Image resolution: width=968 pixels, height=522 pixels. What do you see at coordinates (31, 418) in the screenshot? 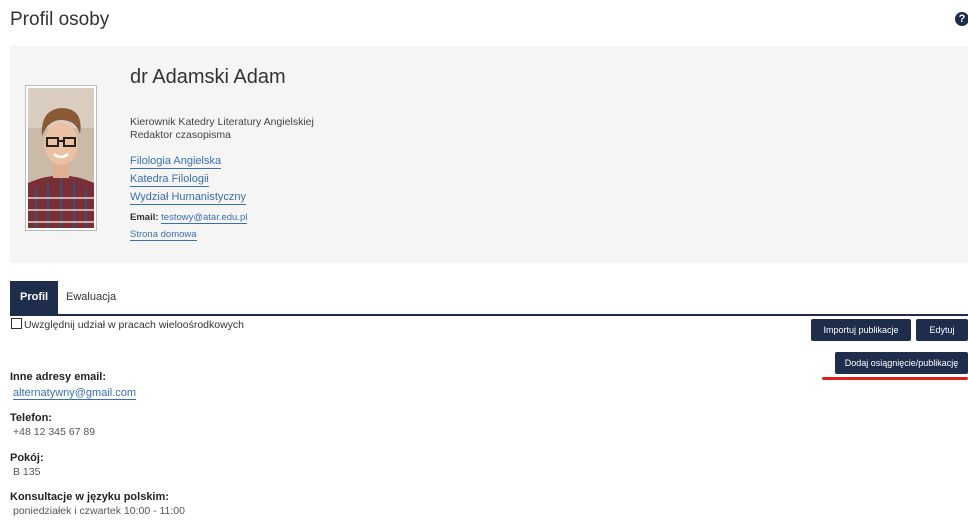
I see `phone-label: Telefon:` at bounding box center [31, 418].